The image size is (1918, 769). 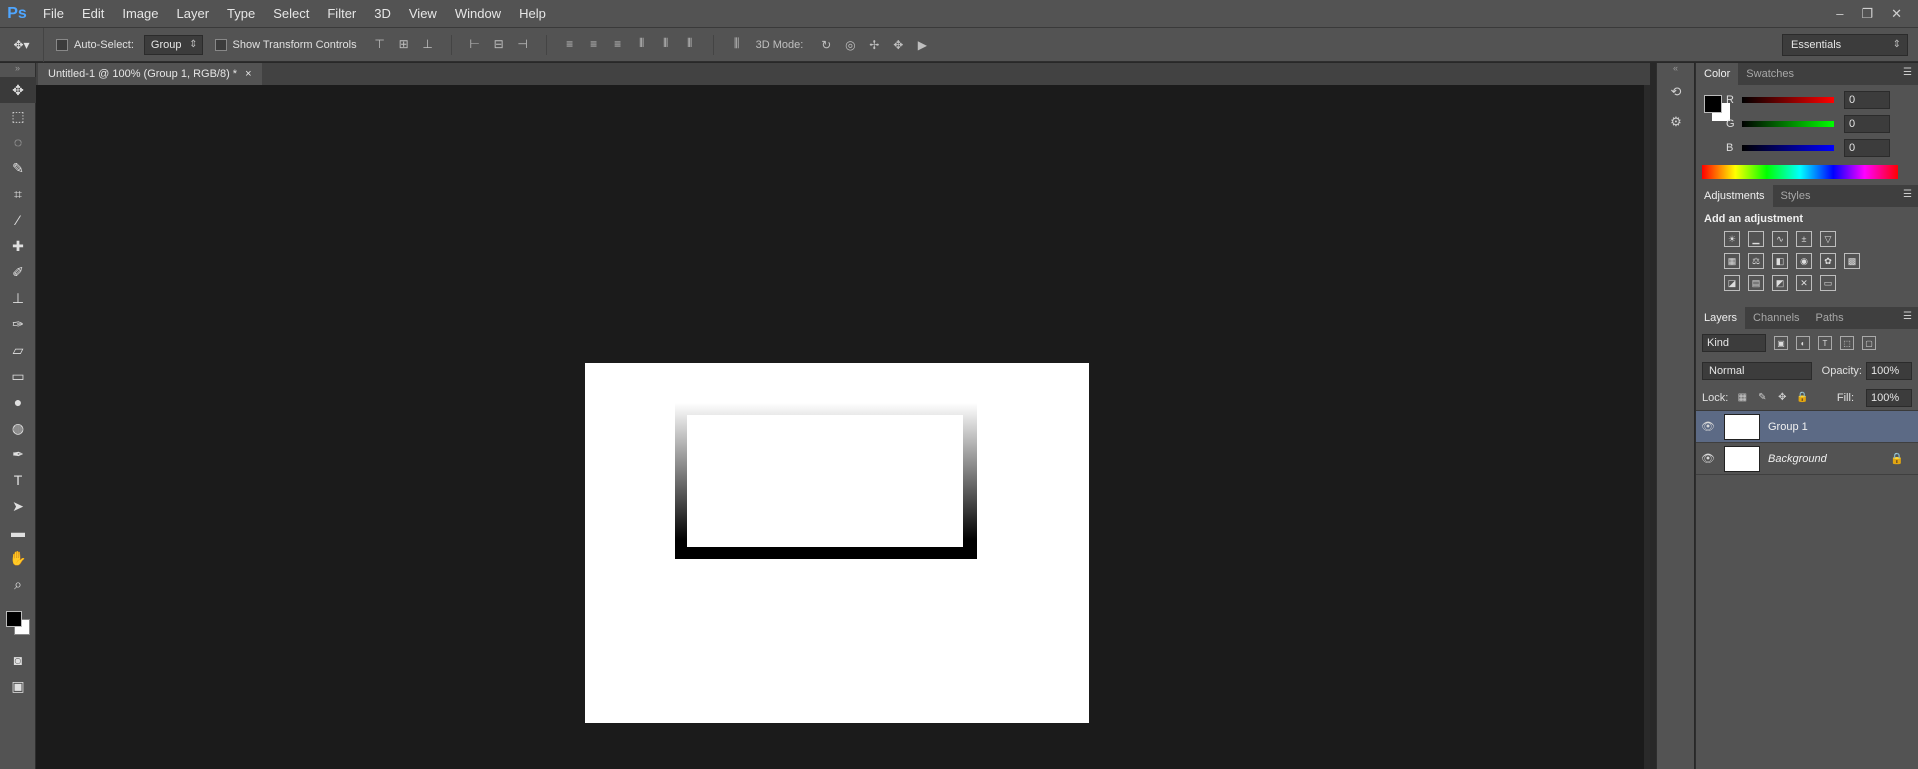 I want to click on gradient-map-icon: ▭, so click(x=1828, y=283).